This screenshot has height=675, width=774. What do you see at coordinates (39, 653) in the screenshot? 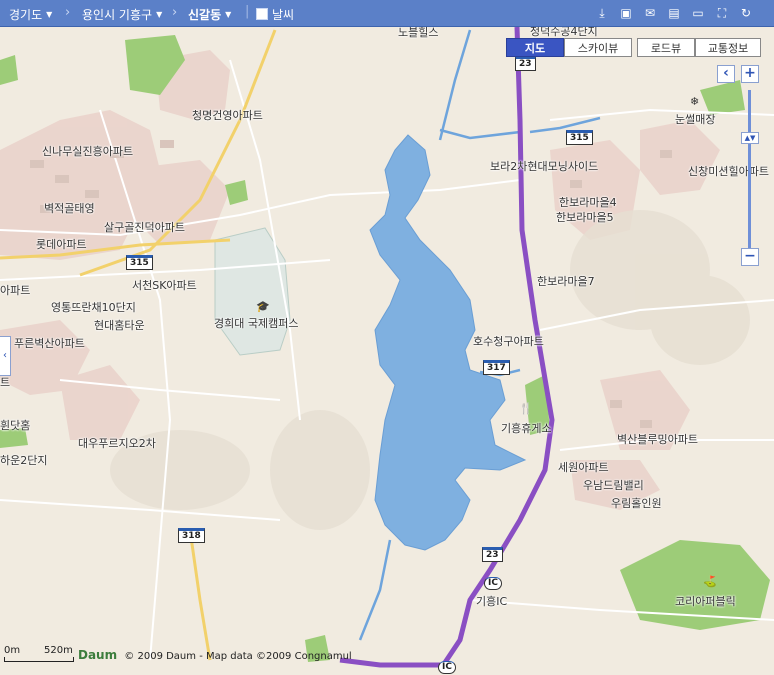
I see `scale-bar: 0m 520m` at bounding box center [39, 653].